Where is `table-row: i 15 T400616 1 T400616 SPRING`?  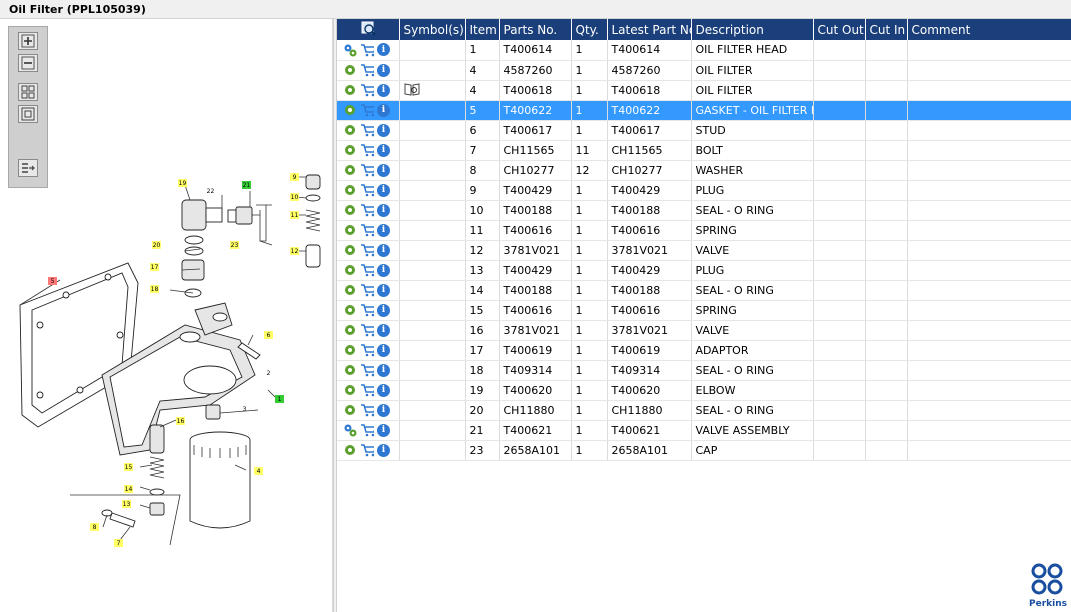
table-row: i 15 T400616 1 T400616 SPRING is located at coordinates (704, 310).